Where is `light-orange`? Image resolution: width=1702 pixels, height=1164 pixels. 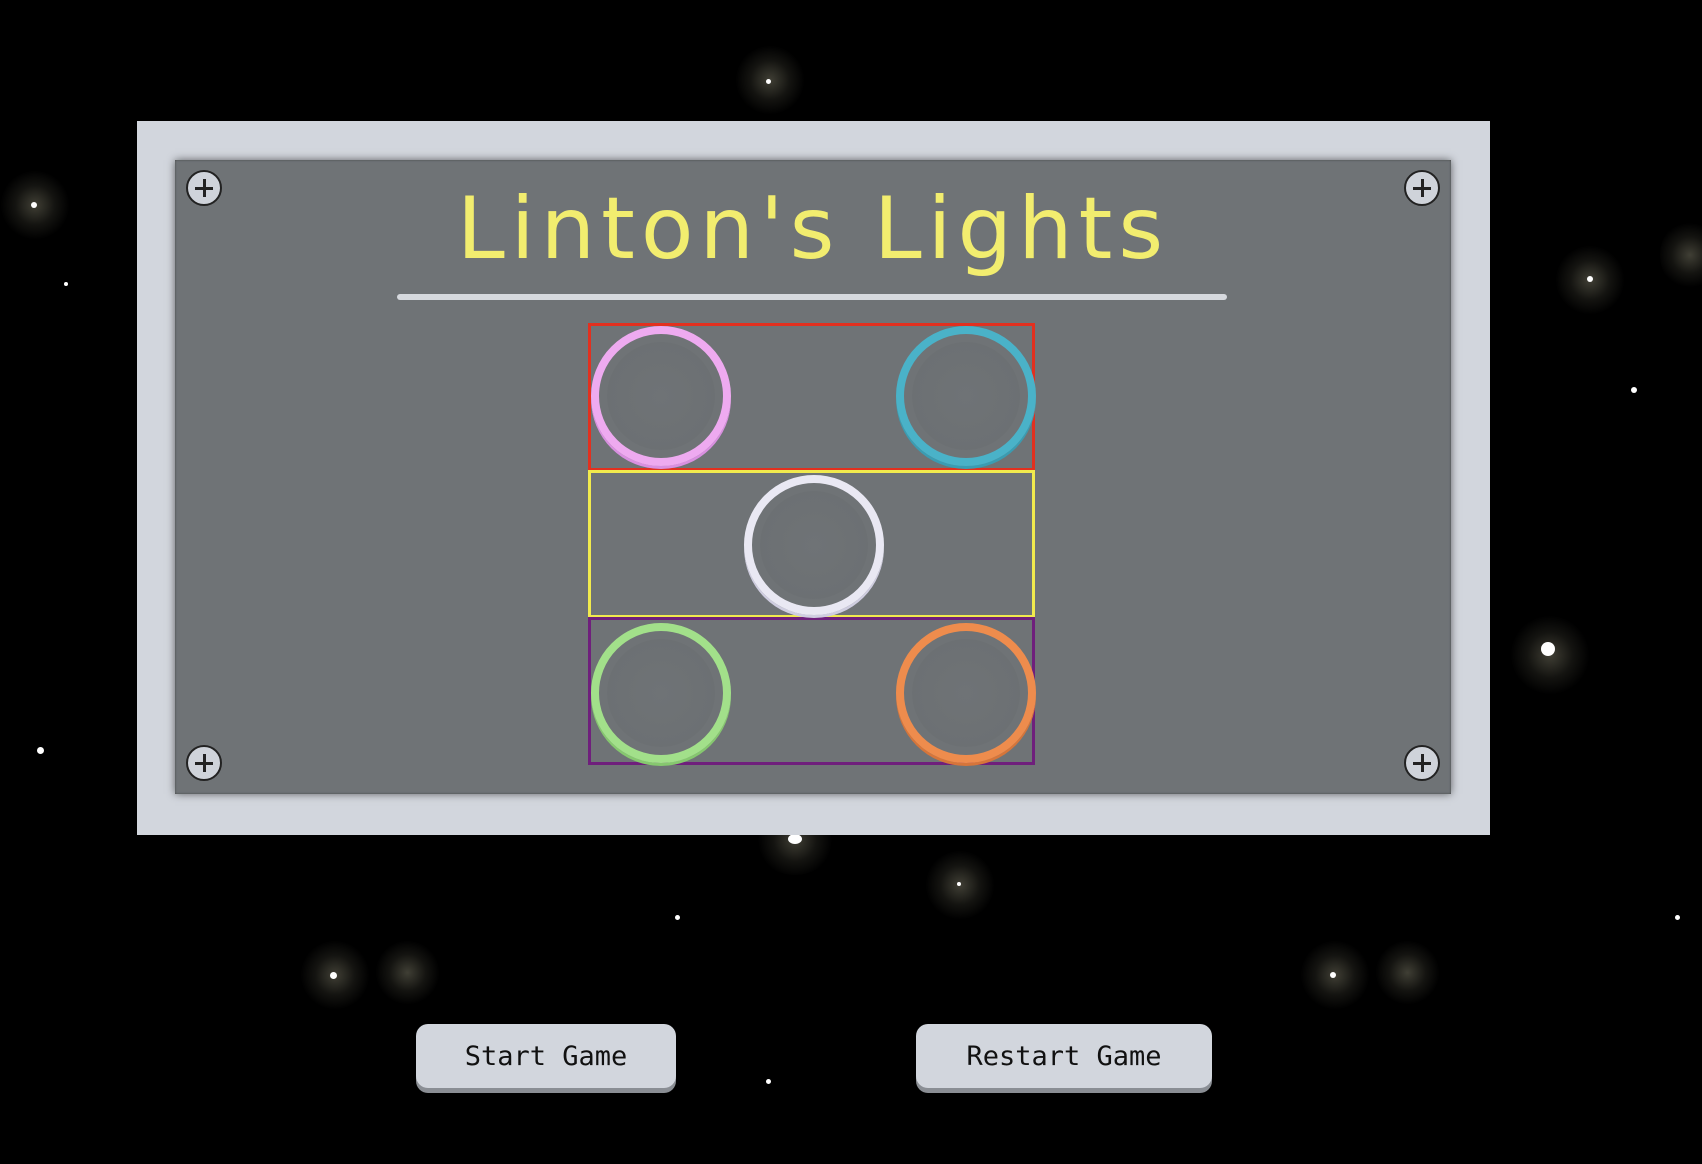 light-orange is located at coordinates (966, 693).